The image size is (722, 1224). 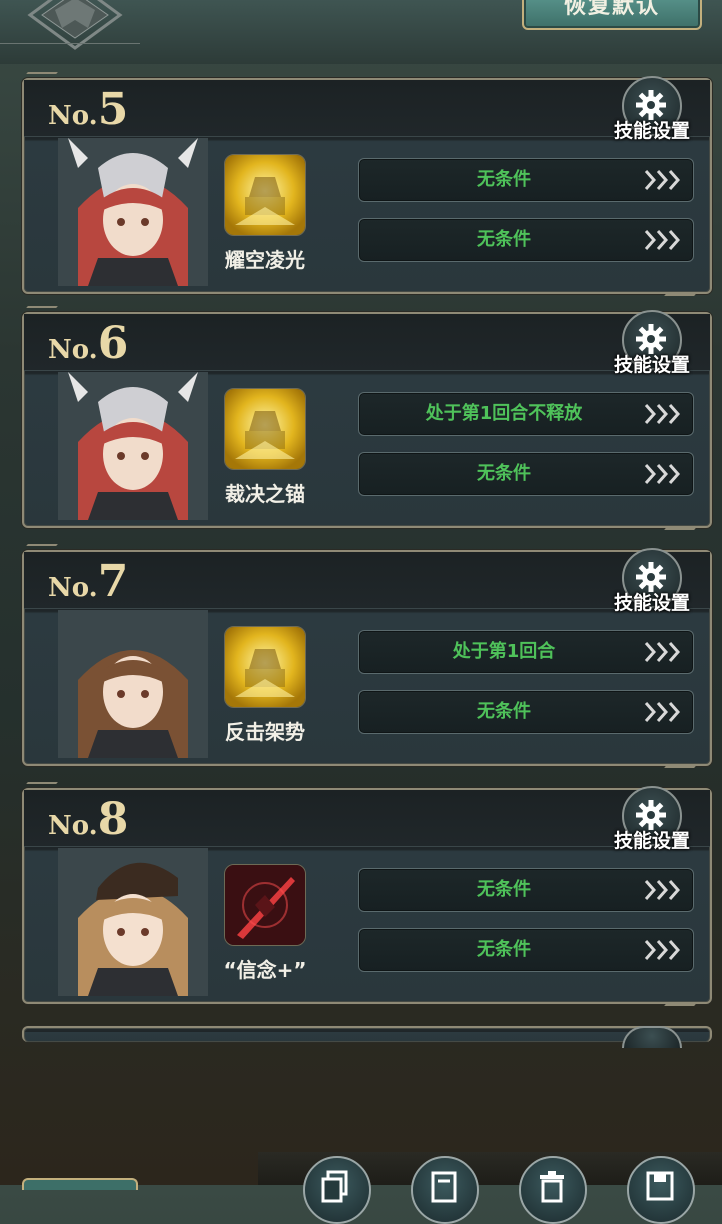 I want to click on load-button, so click(x=445, y=1190).